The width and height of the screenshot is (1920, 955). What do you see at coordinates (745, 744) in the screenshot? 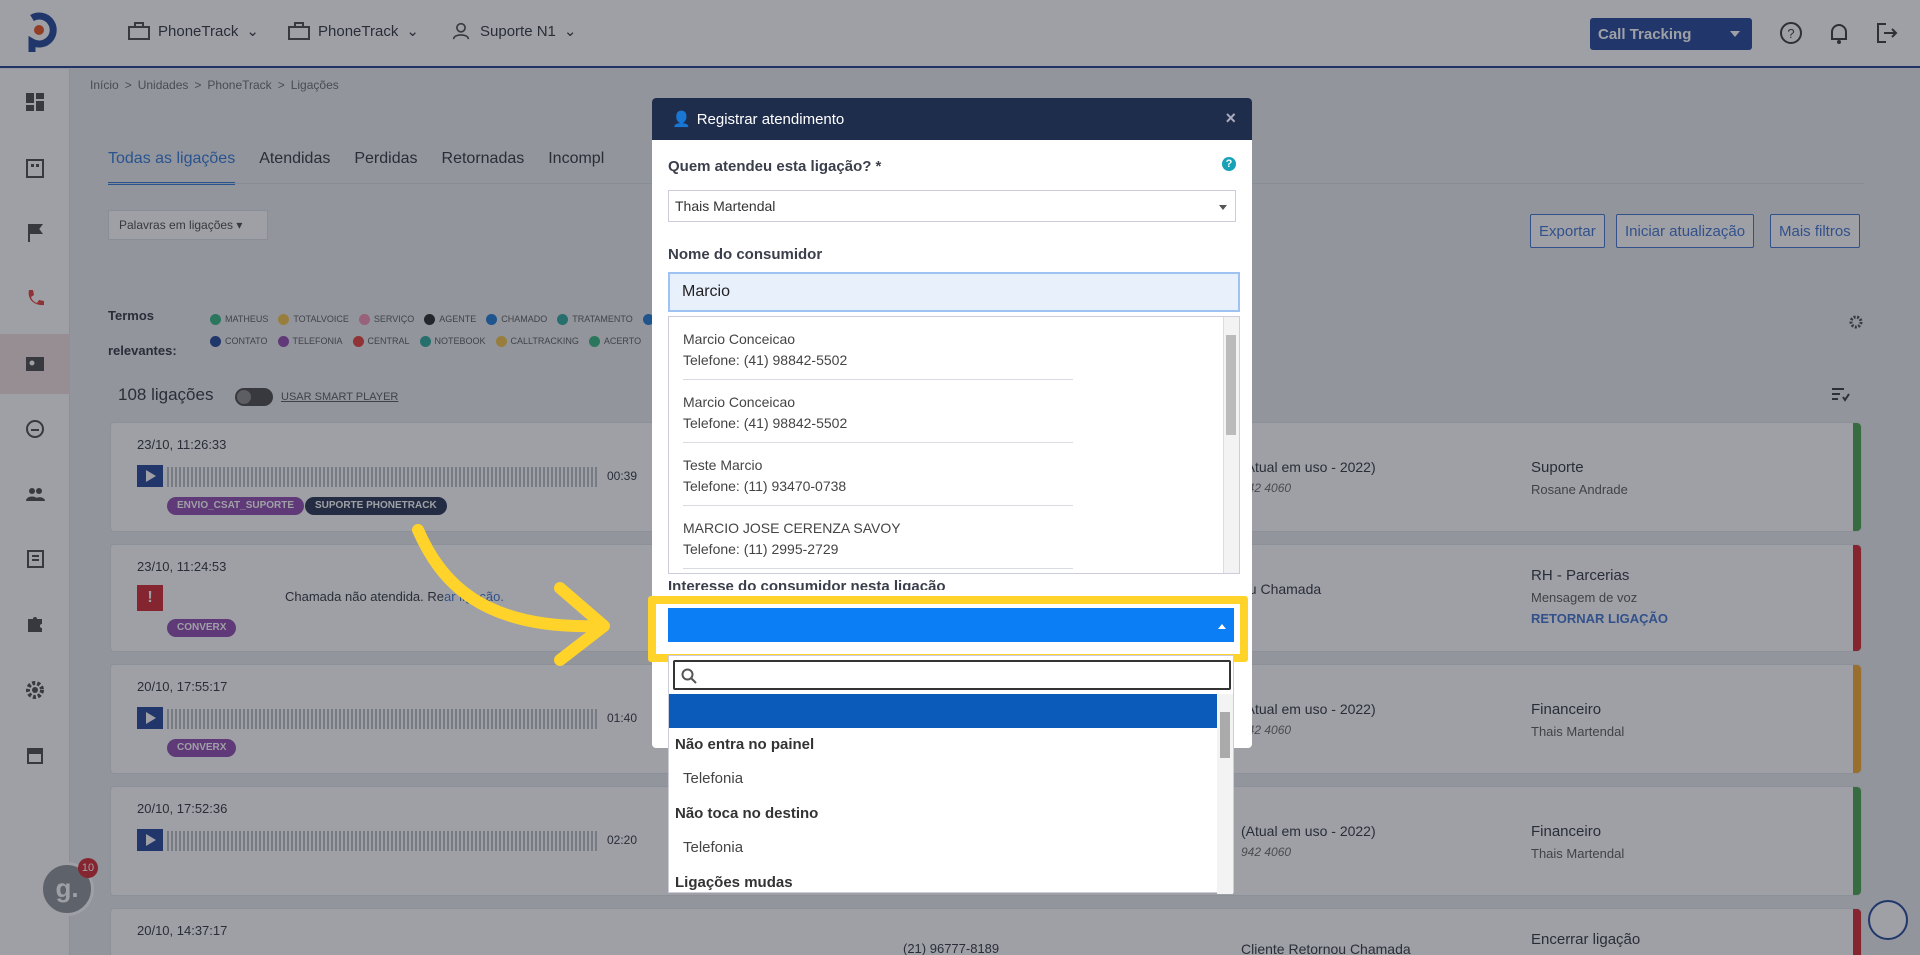
I see `dropdown-group: Não entra no painel` at bounding box center [745, 744].